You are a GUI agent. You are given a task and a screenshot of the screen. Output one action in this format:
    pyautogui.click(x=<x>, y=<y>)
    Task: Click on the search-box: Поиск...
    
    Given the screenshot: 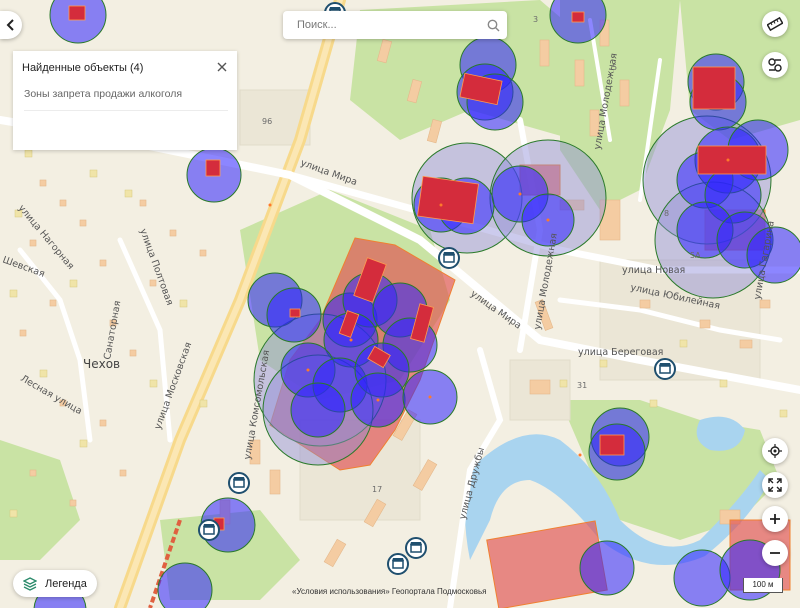 What is the action you would take?
    pyautogui.click(x=395, y=25)
    